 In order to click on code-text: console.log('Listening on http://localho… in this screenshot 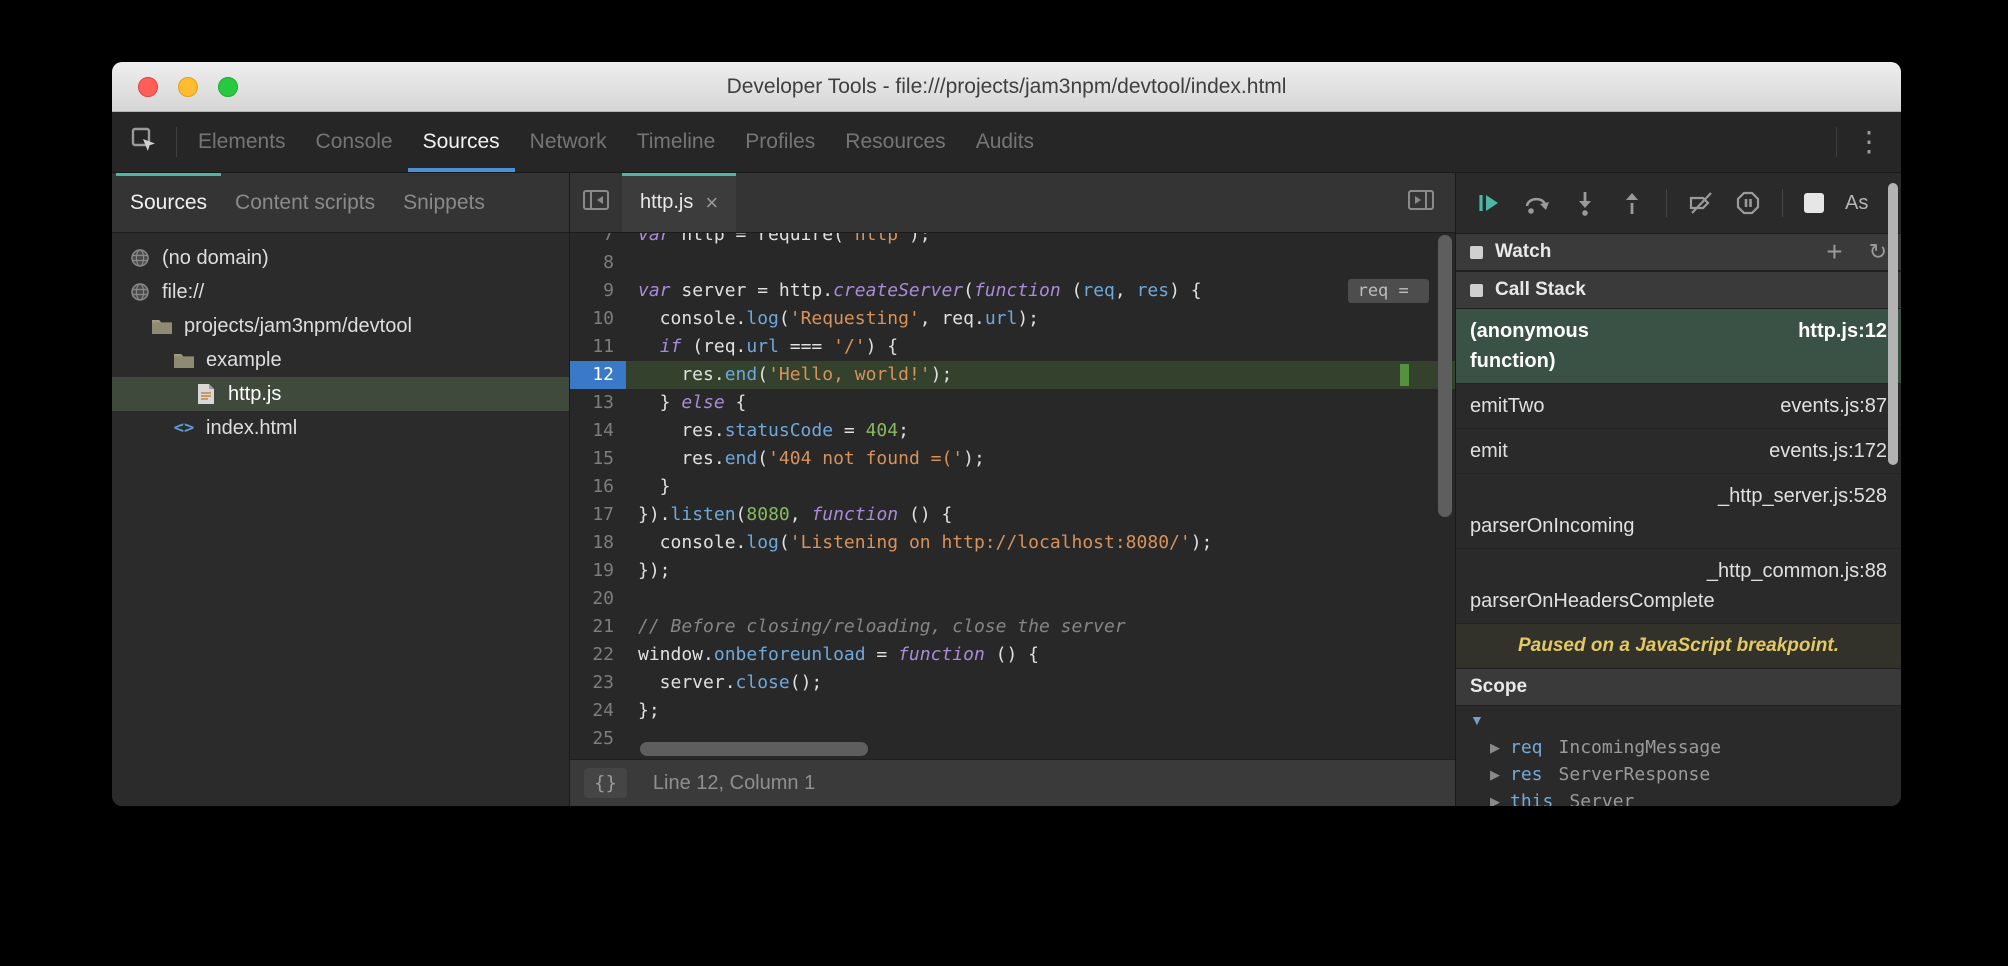, I will do `click(919, 543)`.